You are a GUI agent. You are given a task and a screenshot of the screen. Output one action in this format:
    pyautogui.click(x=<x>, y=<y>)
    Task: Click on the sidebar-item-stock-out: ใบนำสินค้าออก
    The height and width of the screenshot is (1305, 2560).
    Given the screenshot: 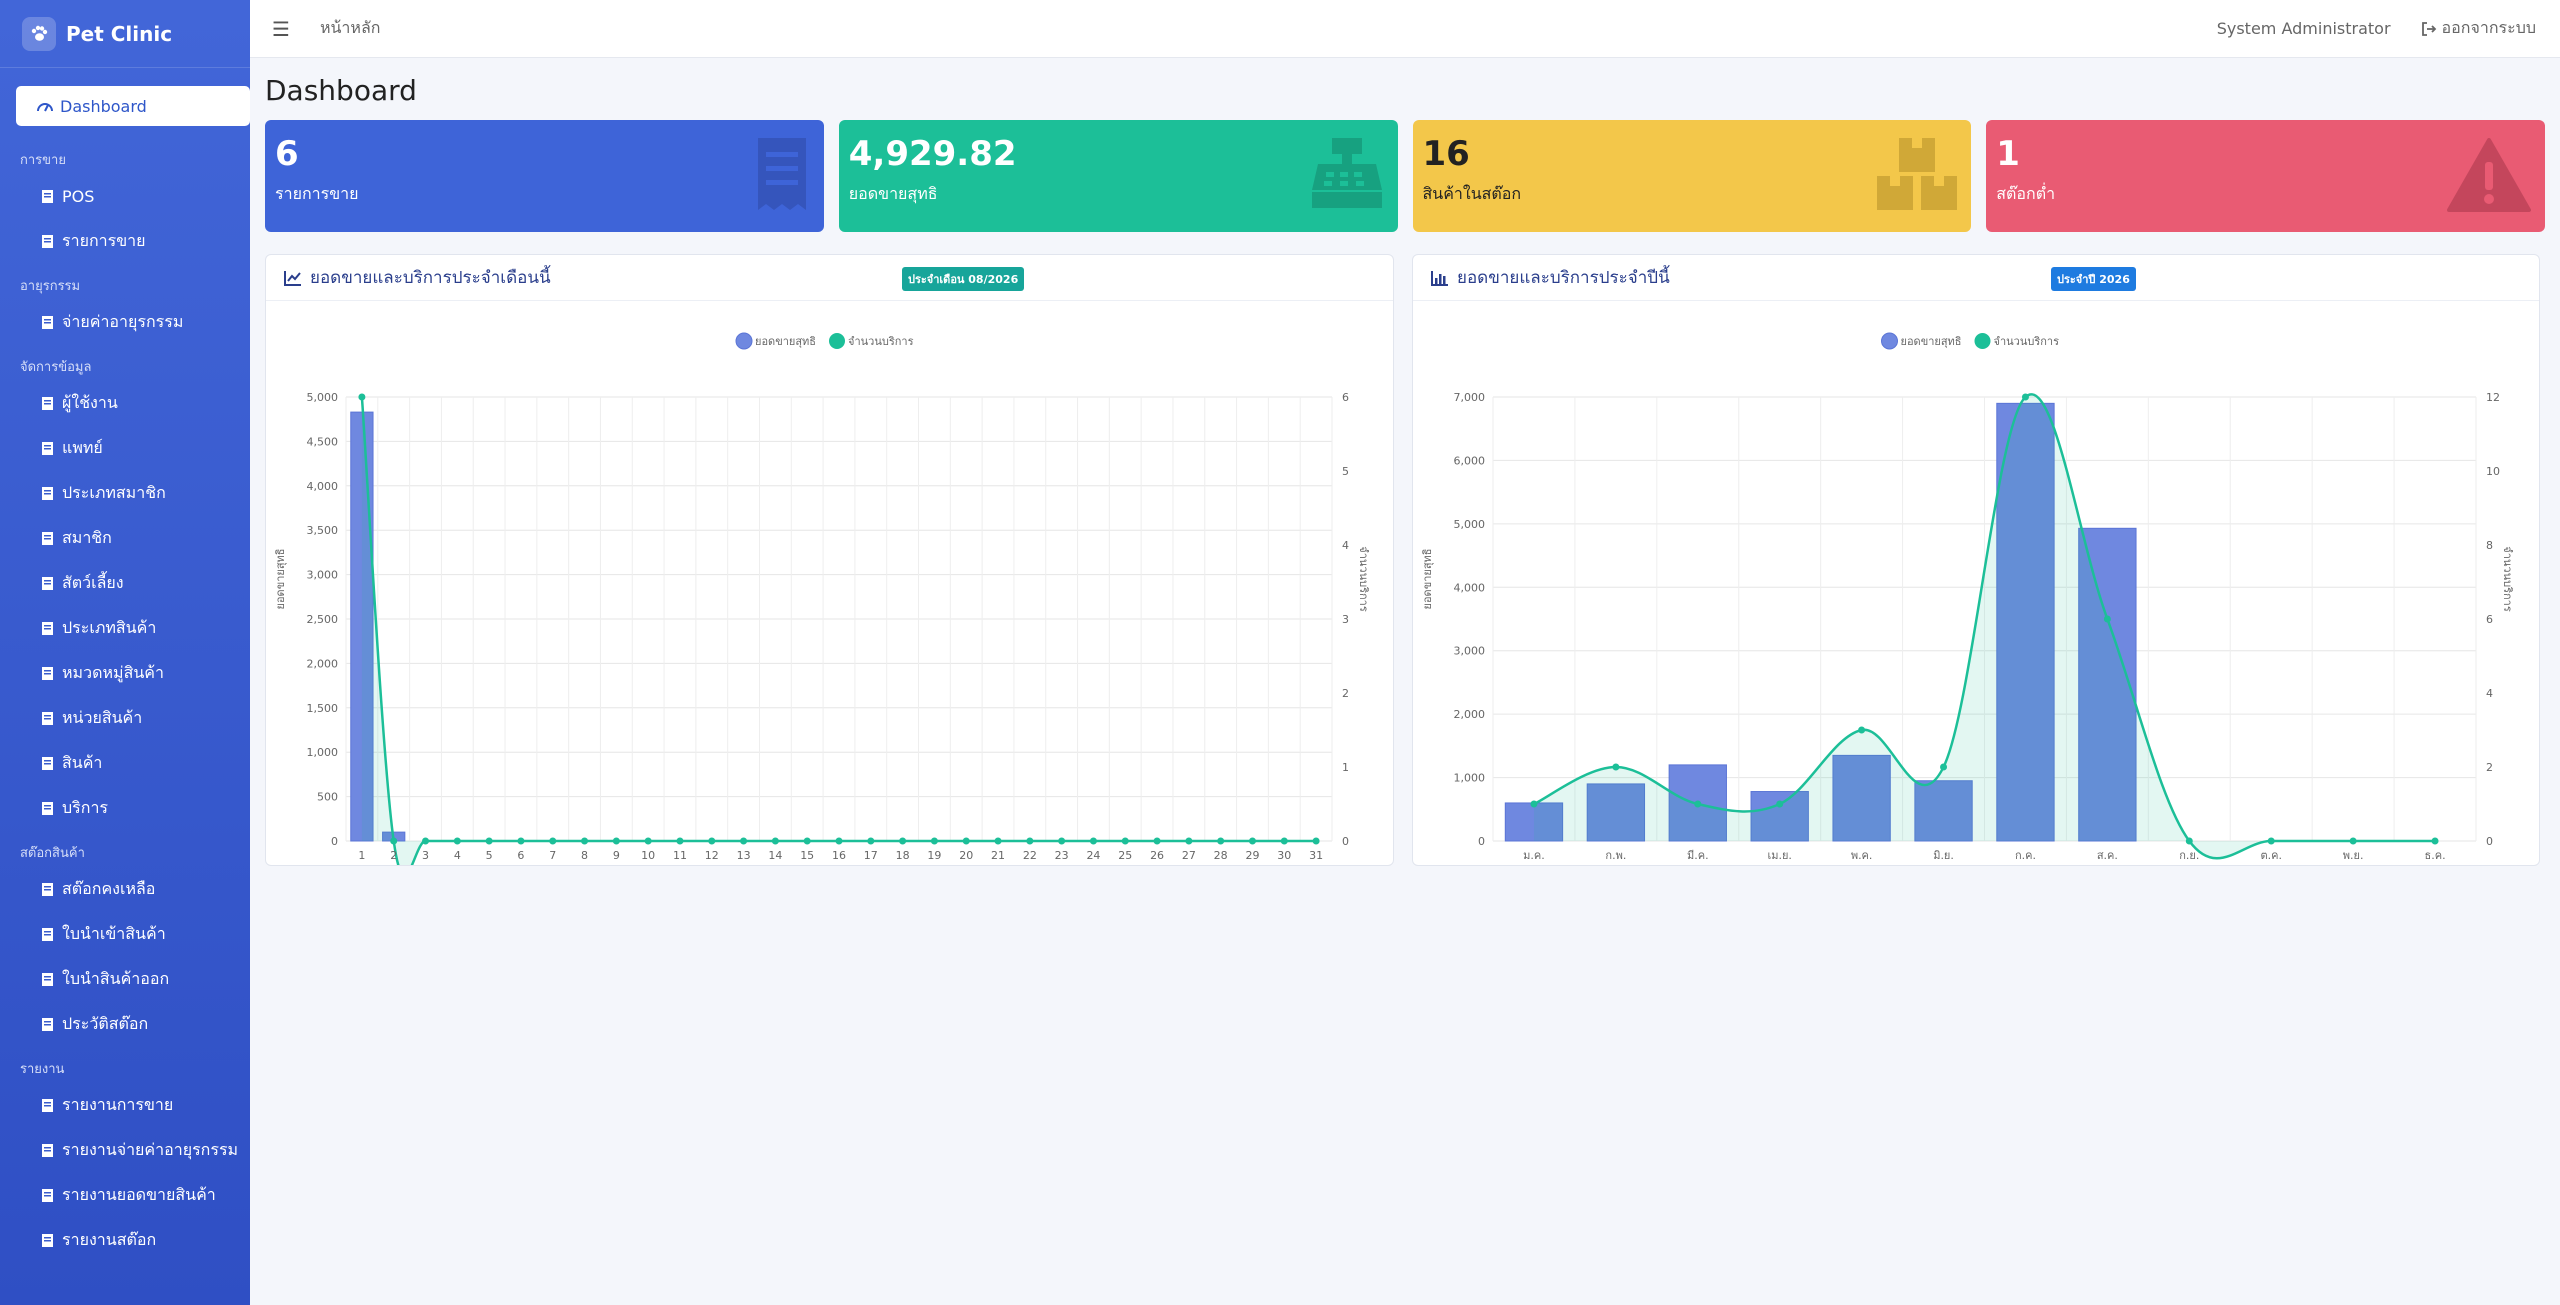 What is the action you would take?
    pyautogui.click(x=125, y=979)
    